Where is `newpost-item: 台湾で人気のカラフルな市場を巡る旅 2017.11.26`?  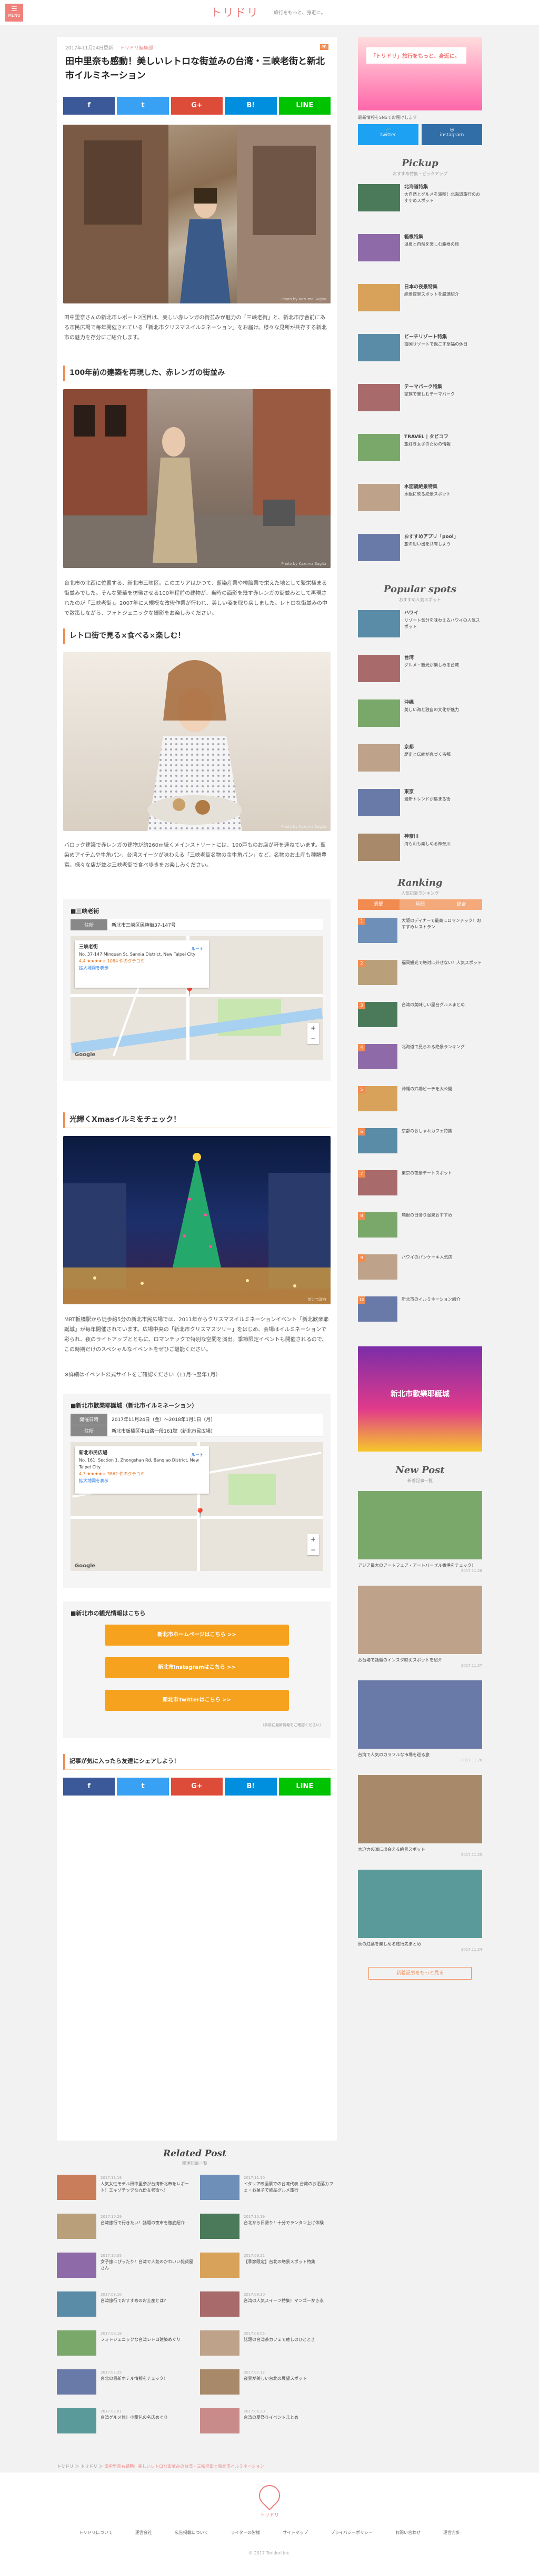
newpost-item: 台湾で人気のカラフルな市場を巡る旅 2017.11.26 is located at coordinates (420, 1721).